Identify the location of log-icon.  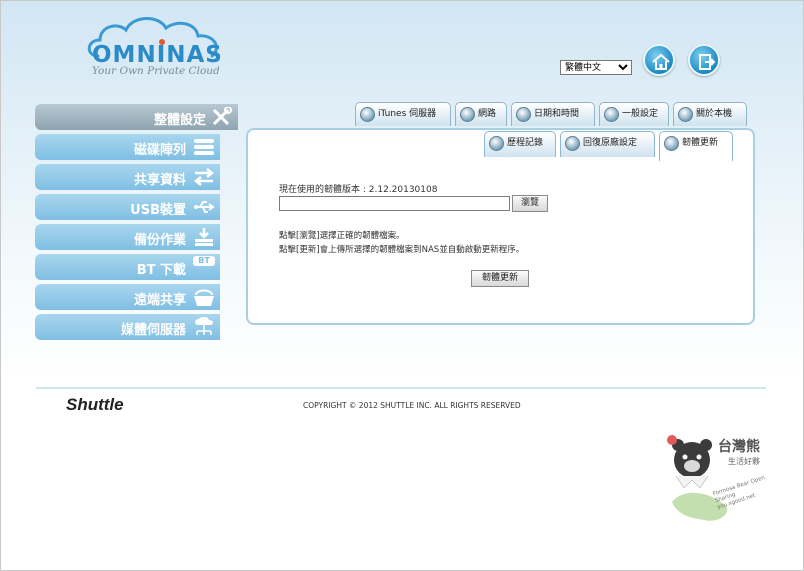
(496, 143).